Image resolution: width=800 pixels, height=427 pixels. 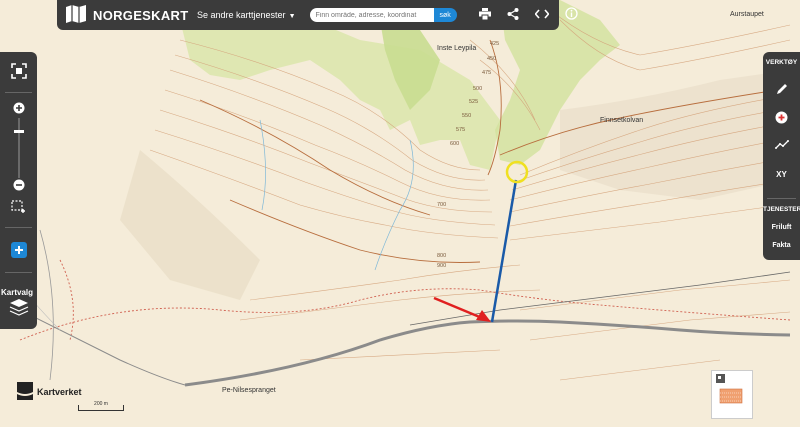 I want to click on chevron-down-icon: ▼, so click(x=292, y=16).